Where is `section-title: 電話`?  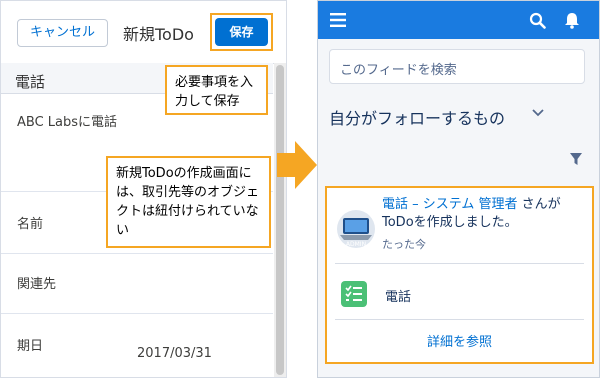
section-title: 電話 is located at coordinates (30, 82).